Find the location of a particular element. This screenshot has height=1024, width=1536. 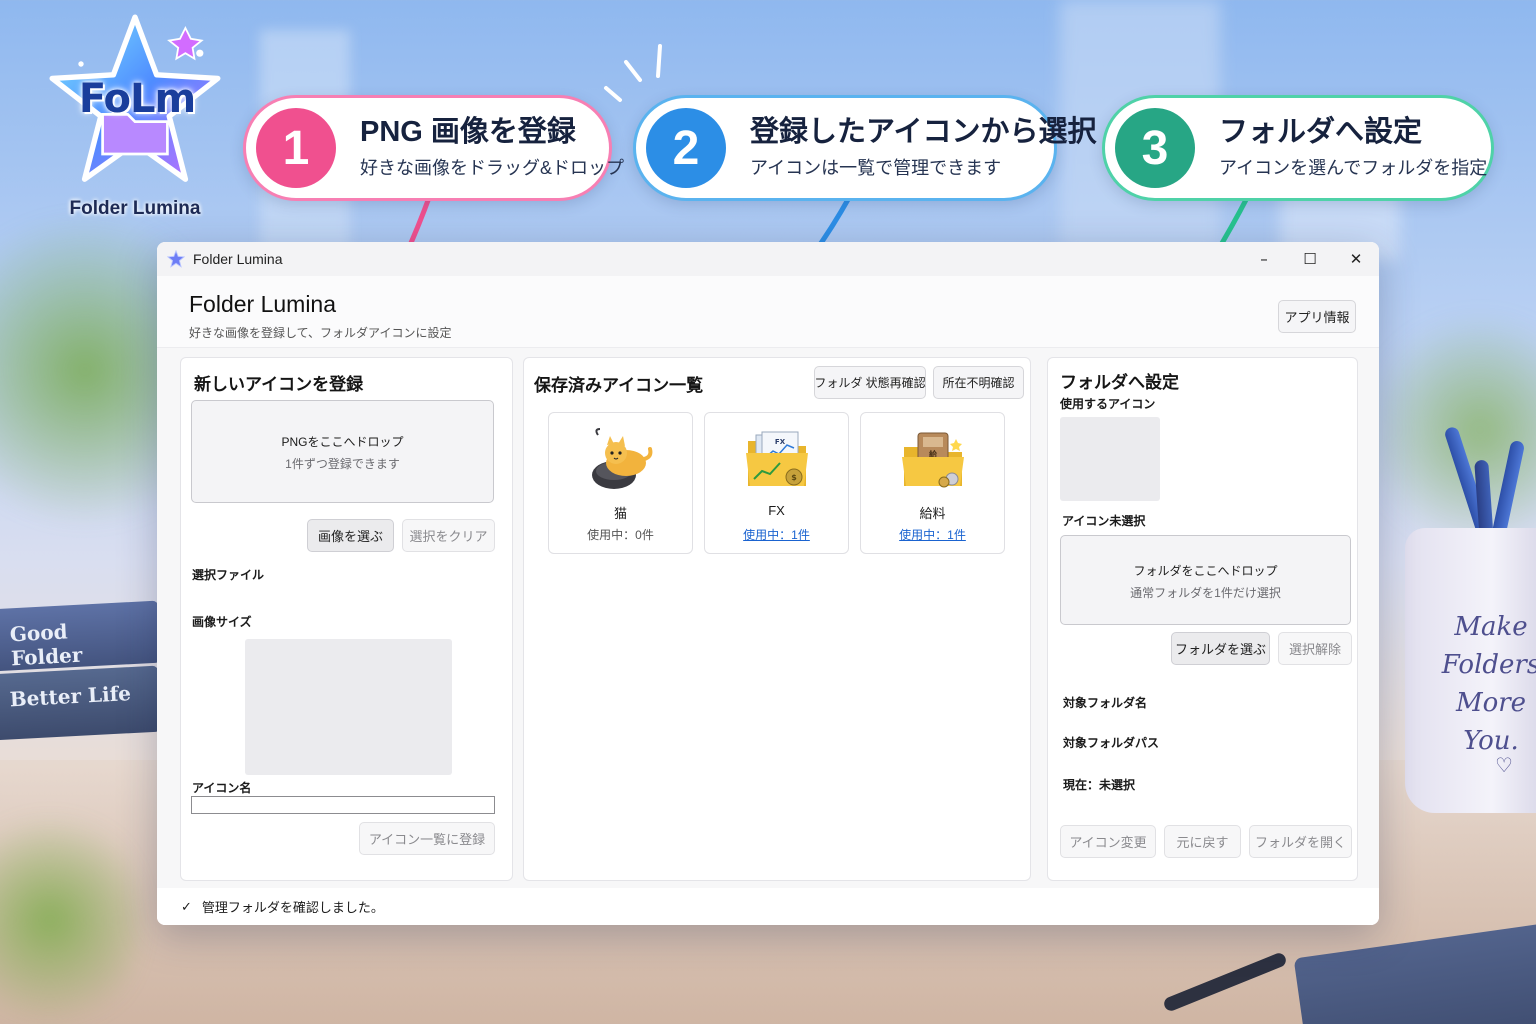

icon-status-label: アイコン未選択 is located at coordinates (1104, 521).